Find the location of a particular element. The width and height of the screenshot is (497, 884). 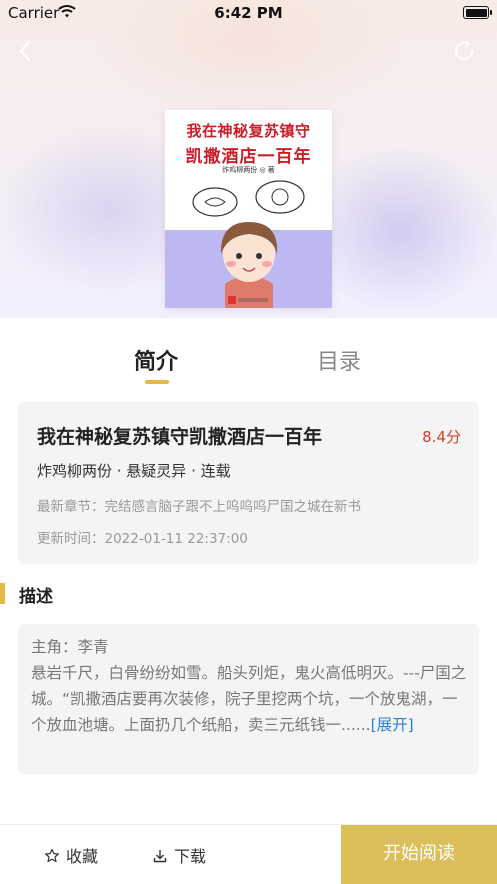

refresh-icon is located at coordinates (464, 51).